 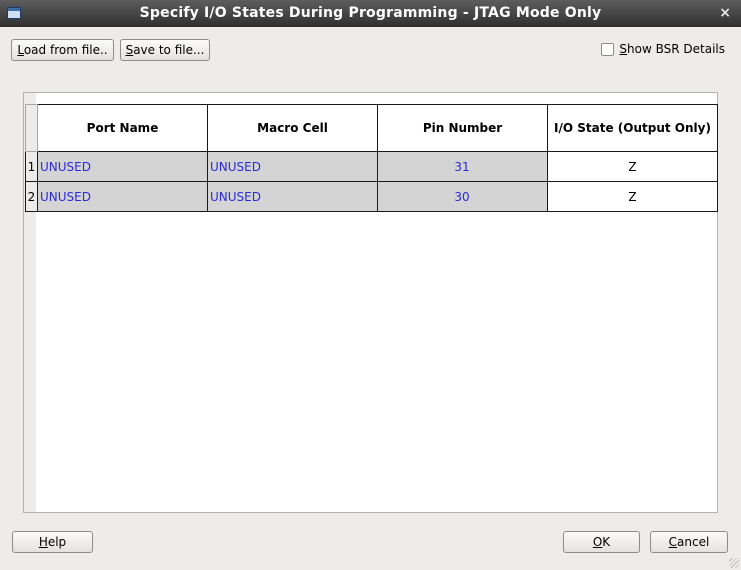 I want to click on table-row: 1 UNUSED UNUSED 31 Z, so click(x=371, y=166).